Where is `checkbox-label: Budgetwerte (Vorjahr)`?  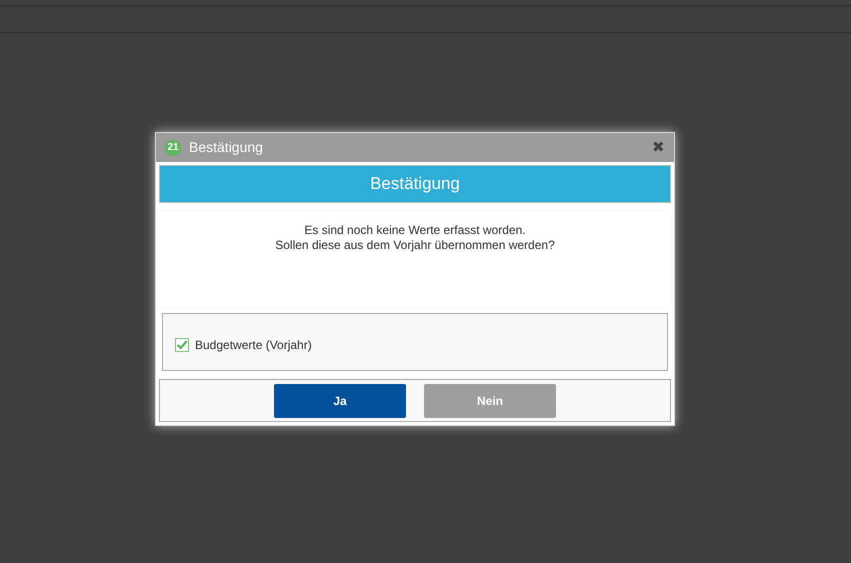
checkbox-label: Budgetwerte (Vorjahr) is located at coordinates (253, 345).